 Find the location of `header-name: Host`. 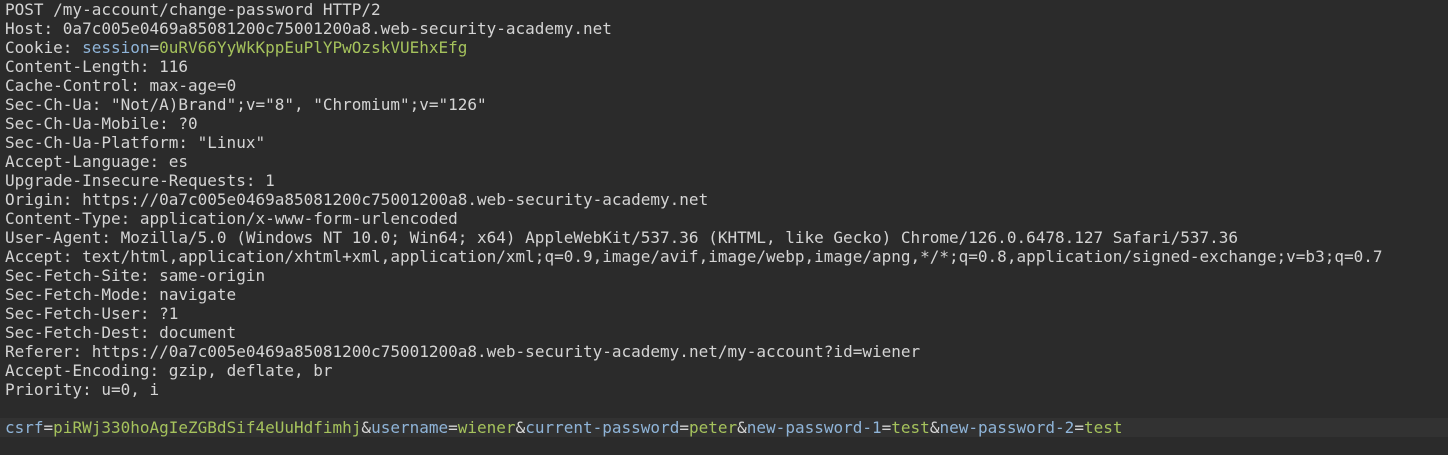

header-name: Host is located at coordinates (24, 28).